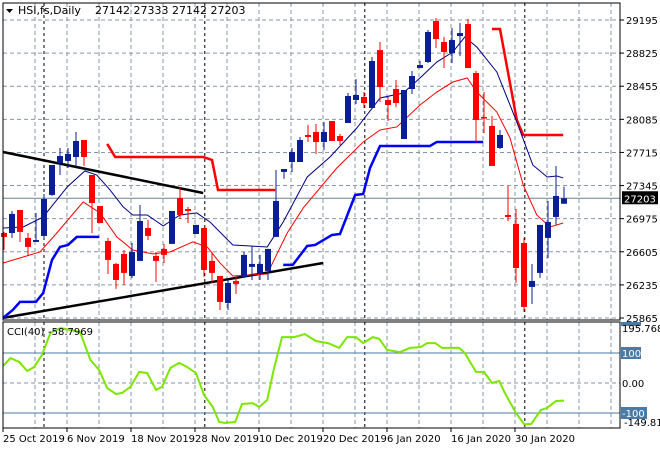  I want to click on cci-max-label: 195.7682, so click(641, 329).